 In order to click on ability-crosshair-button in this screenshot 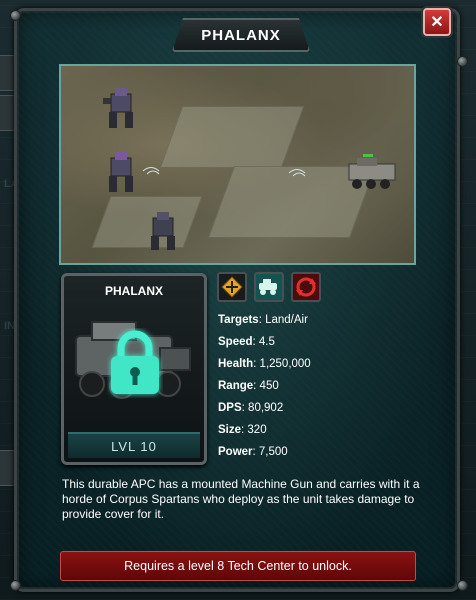, I will do `click(232, 287)`.